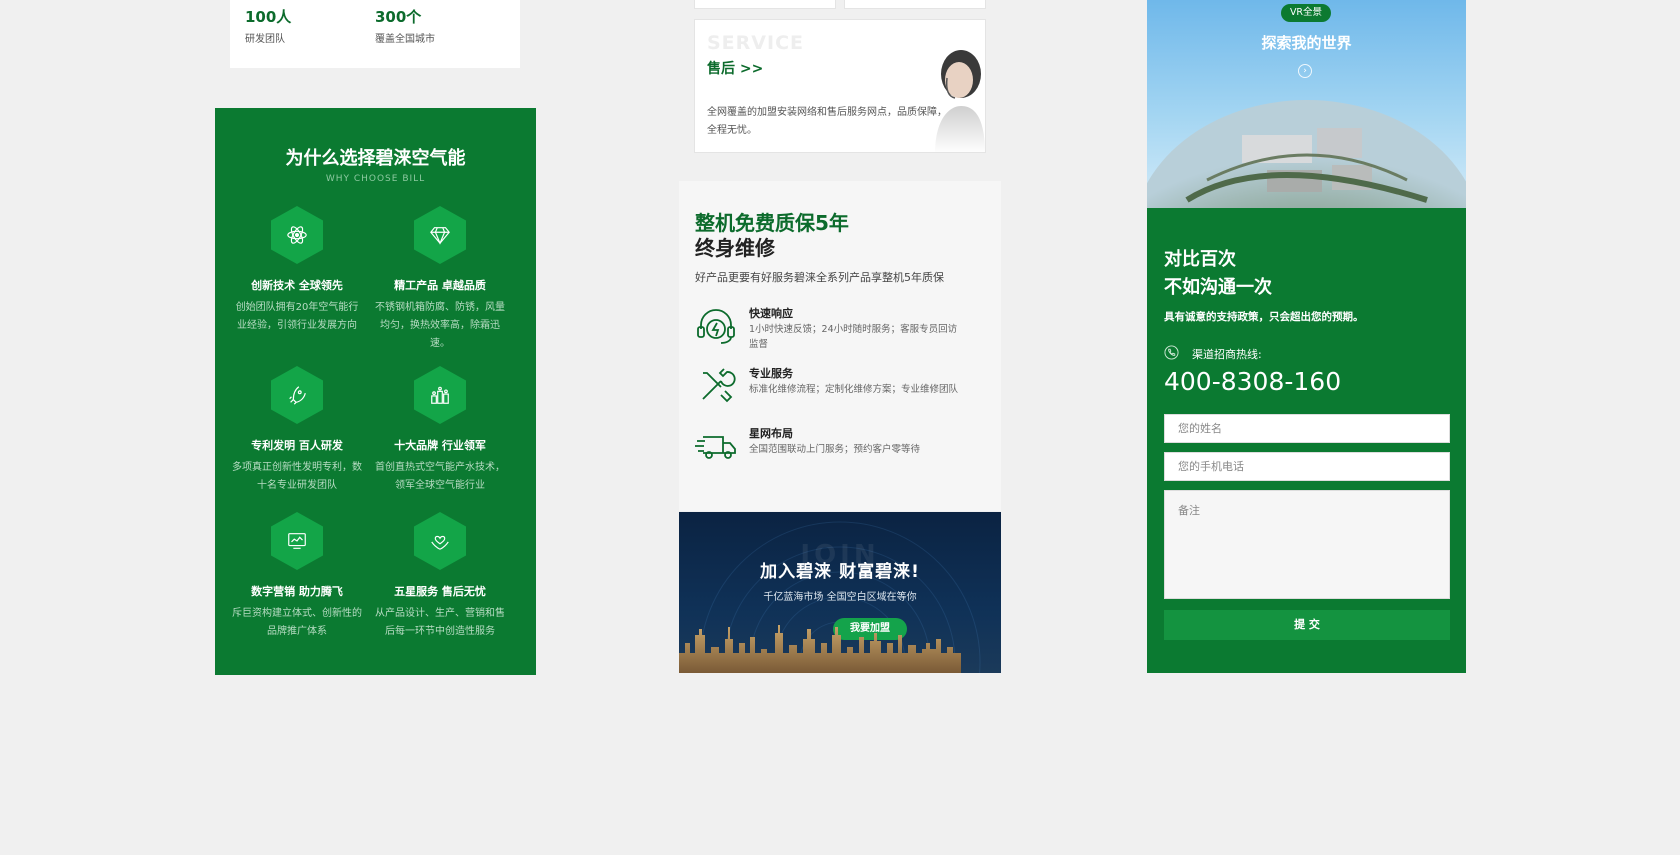 The image size is (1680, 855). I want to click on warranty-item-title: 专业服务, so click(771, 373).